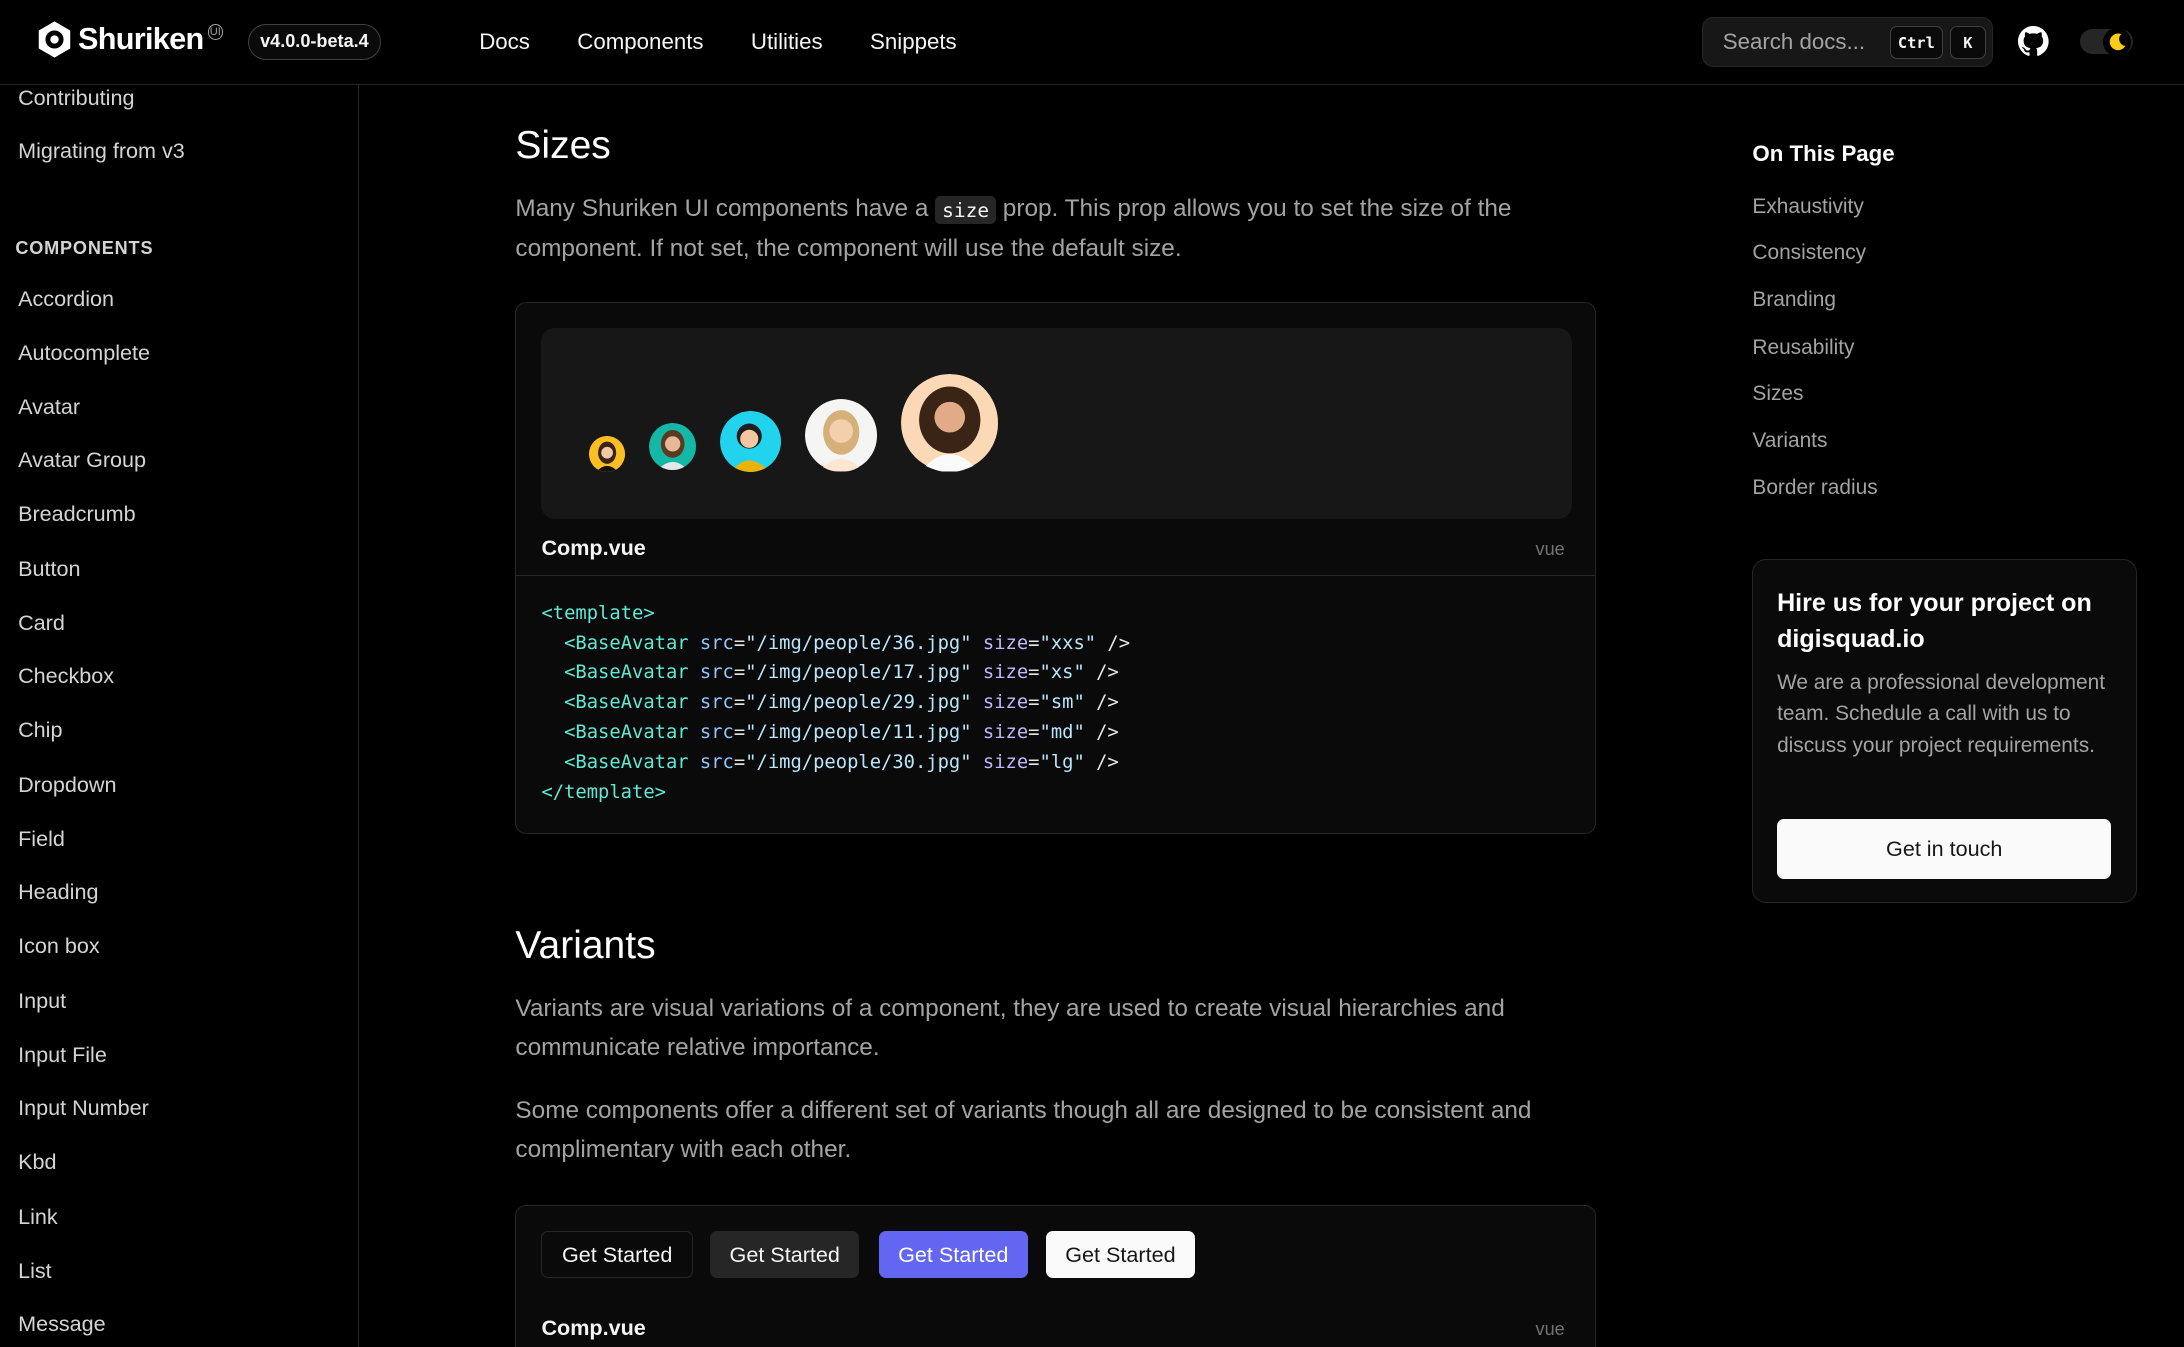 Image resolution: width=2184 pixels, height=1347 pixels. Describe the element at coordinates (607, 453) in the screenshot. I see `avatar-xxs` at that location.